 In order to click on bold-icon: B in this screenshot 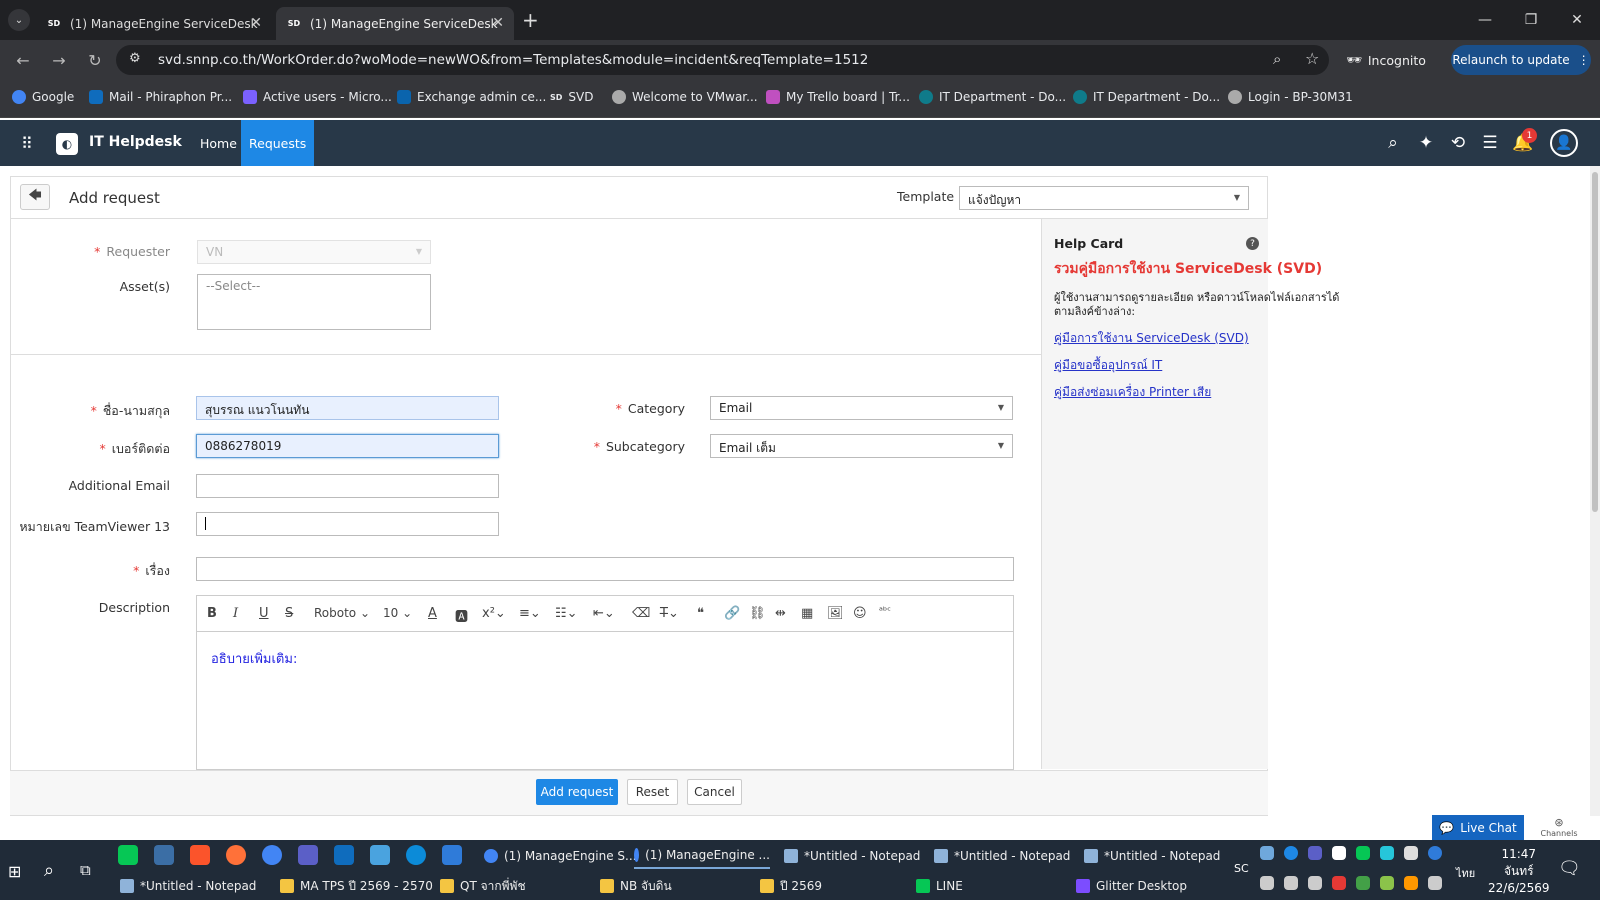, I will do `click(212, 613)`.